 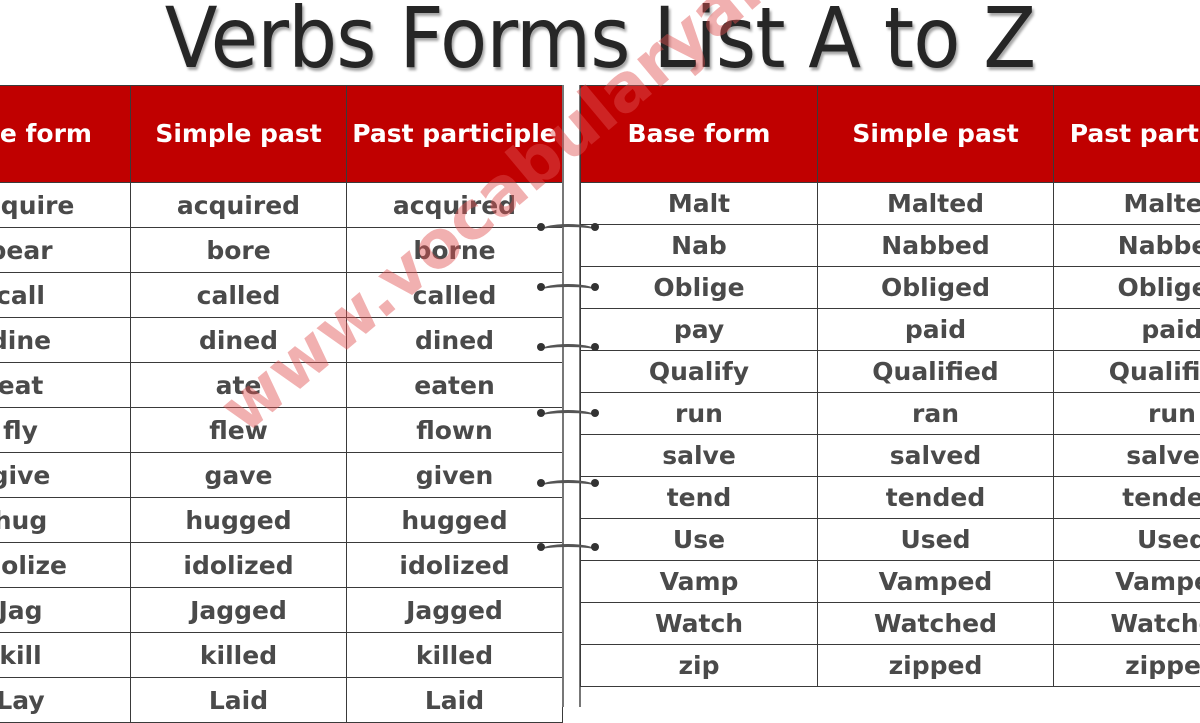 I want to click on base-form-cell: Idolize, so click(x=65, y=565).